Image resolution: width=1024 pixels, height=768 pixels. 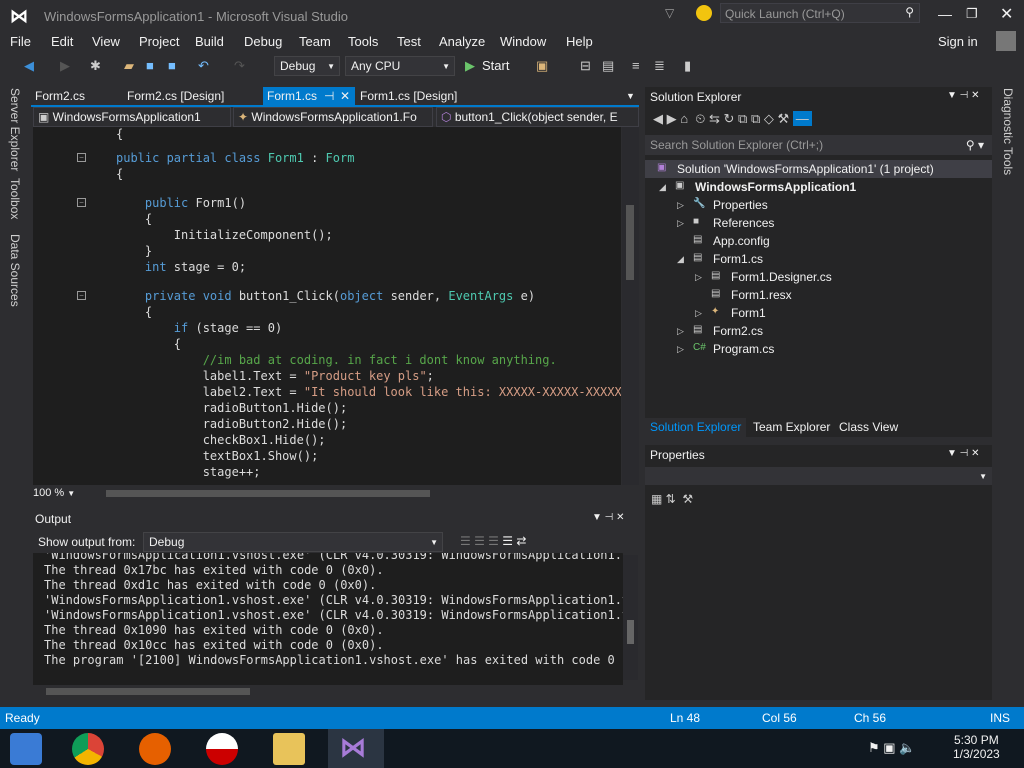 What do you see at coordinates (175, 96) in the screenshot?
I see `tab-form2-design: Form2.cs [Design]` at bounding box center [175, 96].